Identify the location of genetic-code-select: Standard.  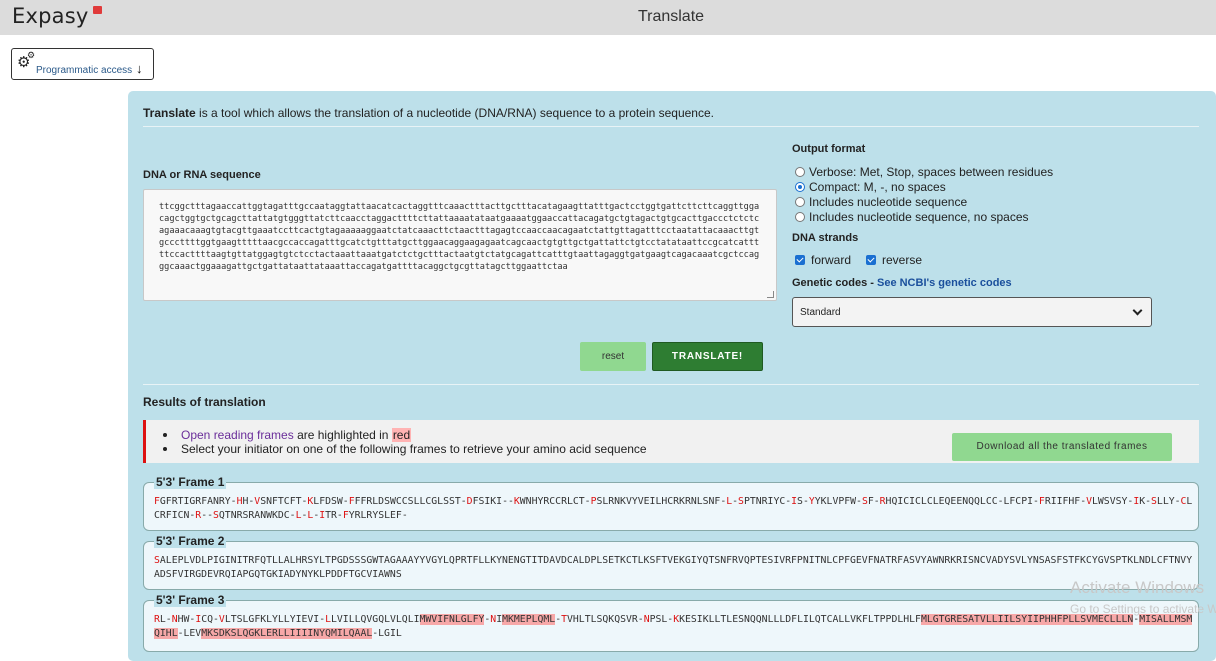
(972, 312).